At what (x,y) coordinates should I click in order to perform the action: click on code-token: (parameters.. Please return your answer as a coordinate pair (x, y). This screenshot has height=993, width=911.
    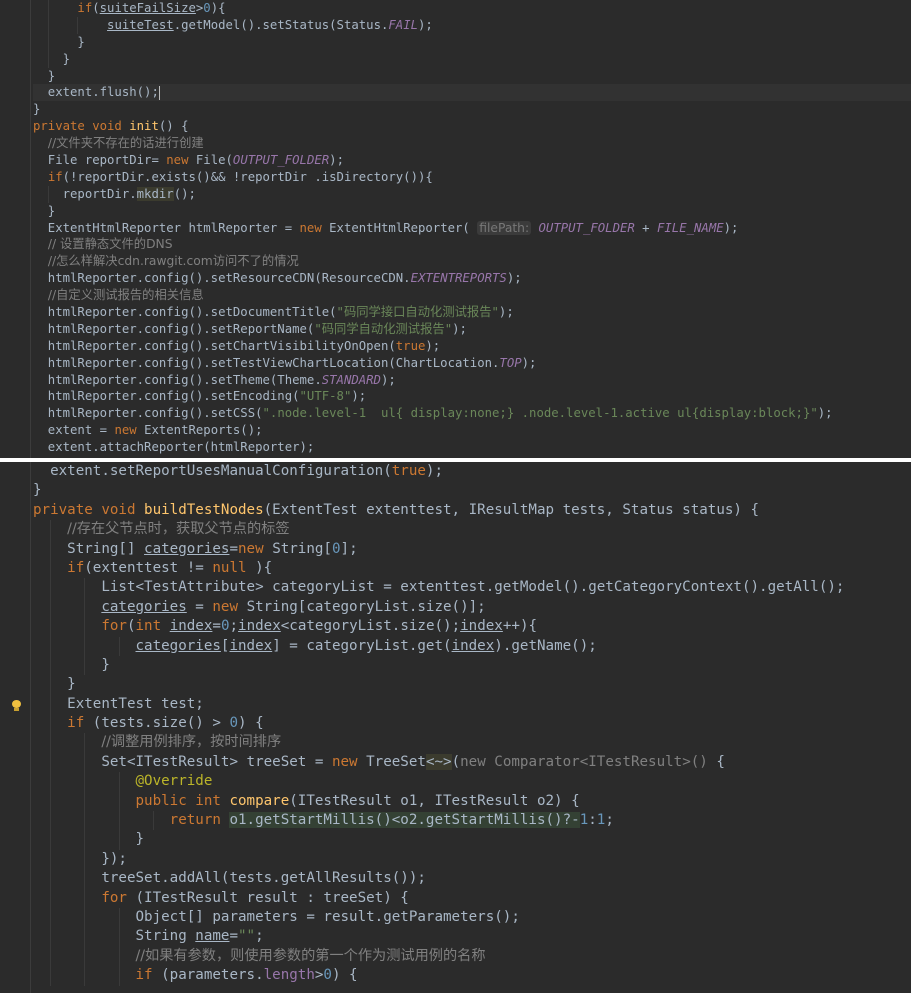
    Looking at the image, I should click on (212, 975).